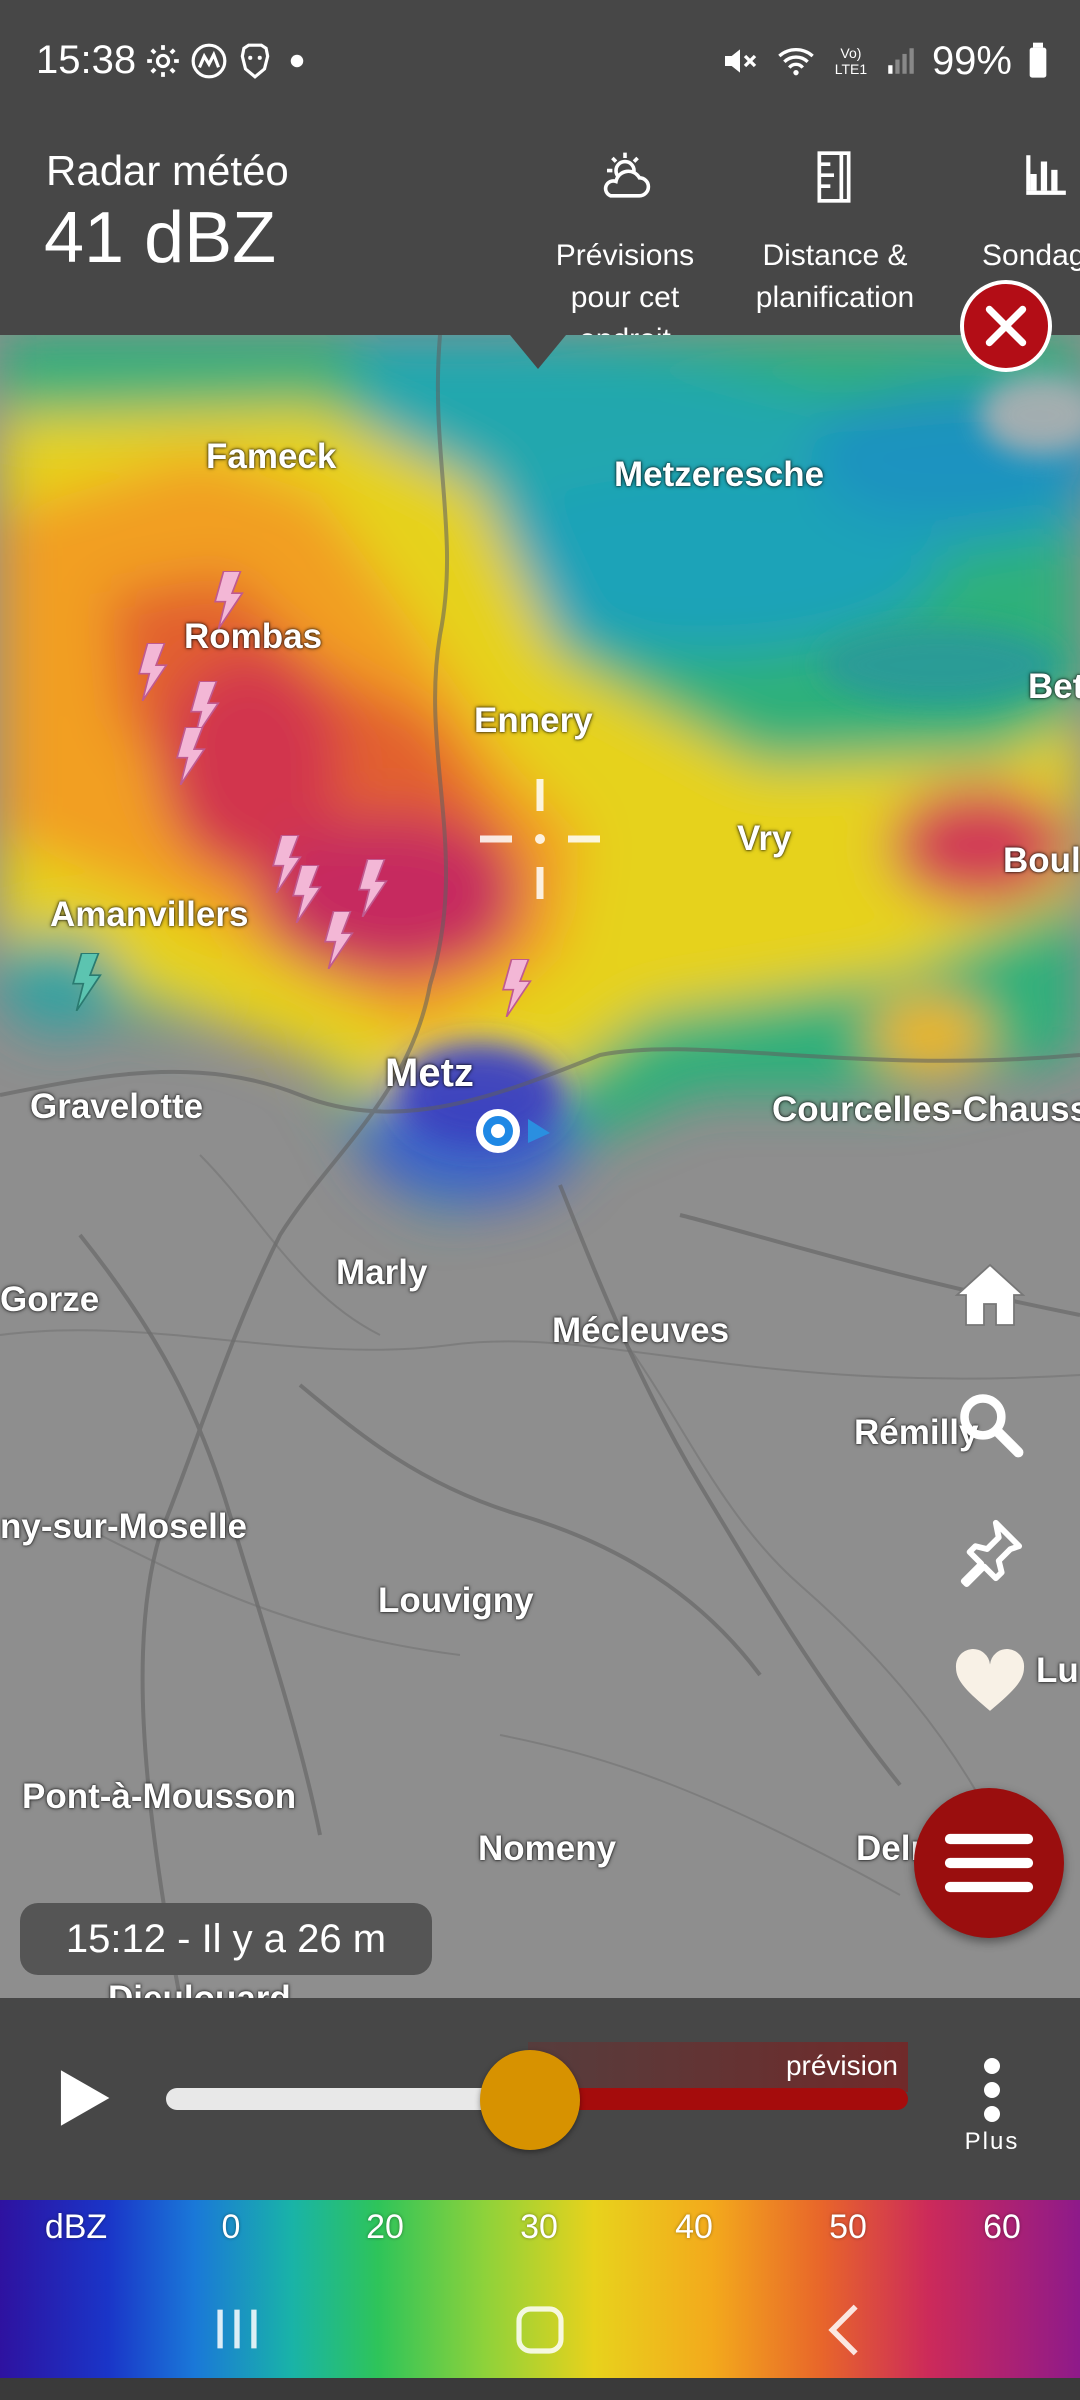 The width and height of the screenshot is (1080, 2400). I want to click on city-label-gravelotte: Gravelotte, so click(117, 1106).